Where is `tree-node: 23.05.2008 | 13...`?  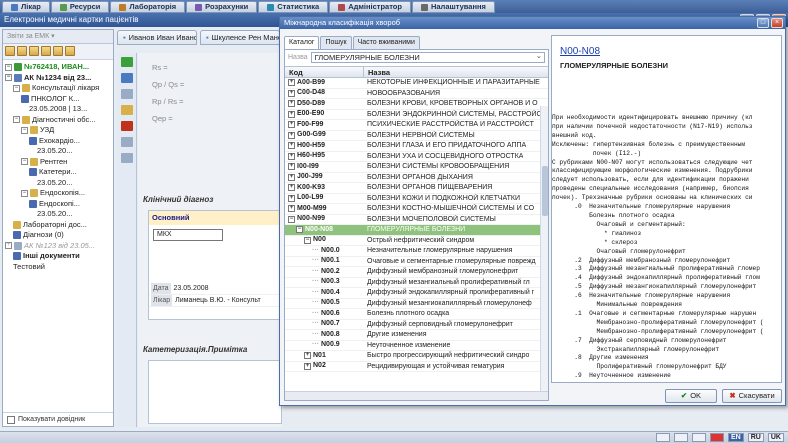
tree-node: 23.05.2008 | 13... is located at coordinates (58, 109).